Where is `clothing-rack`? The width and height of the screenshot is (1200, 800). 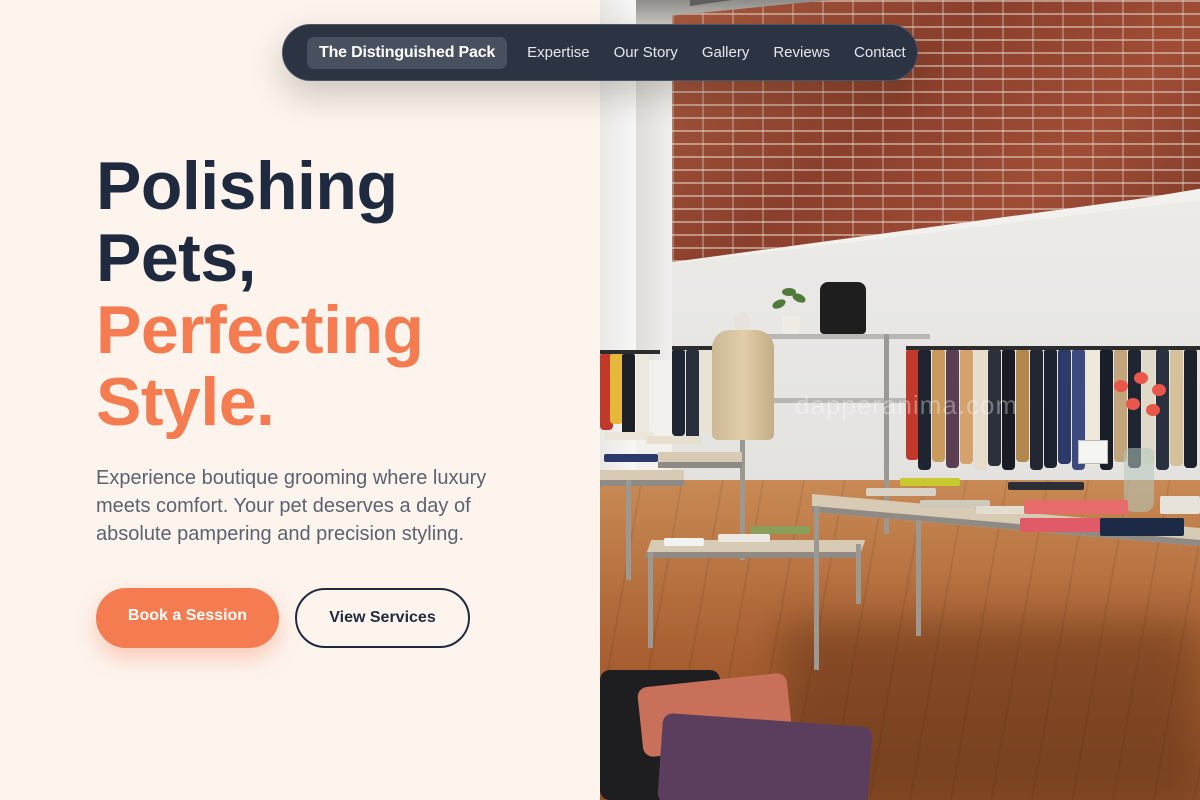
clothing-rack is located at coordinates (630, 410).